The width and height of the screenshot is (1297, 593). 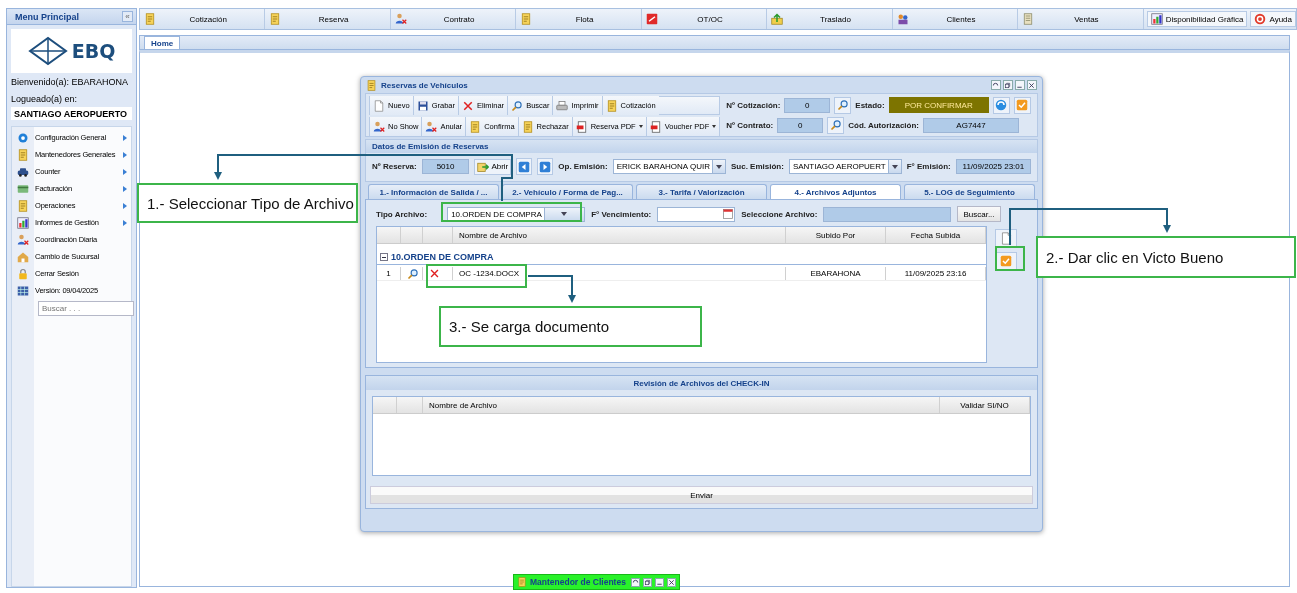 I want to click on search-field: Buscar . . ., so click(x=86, y=308).